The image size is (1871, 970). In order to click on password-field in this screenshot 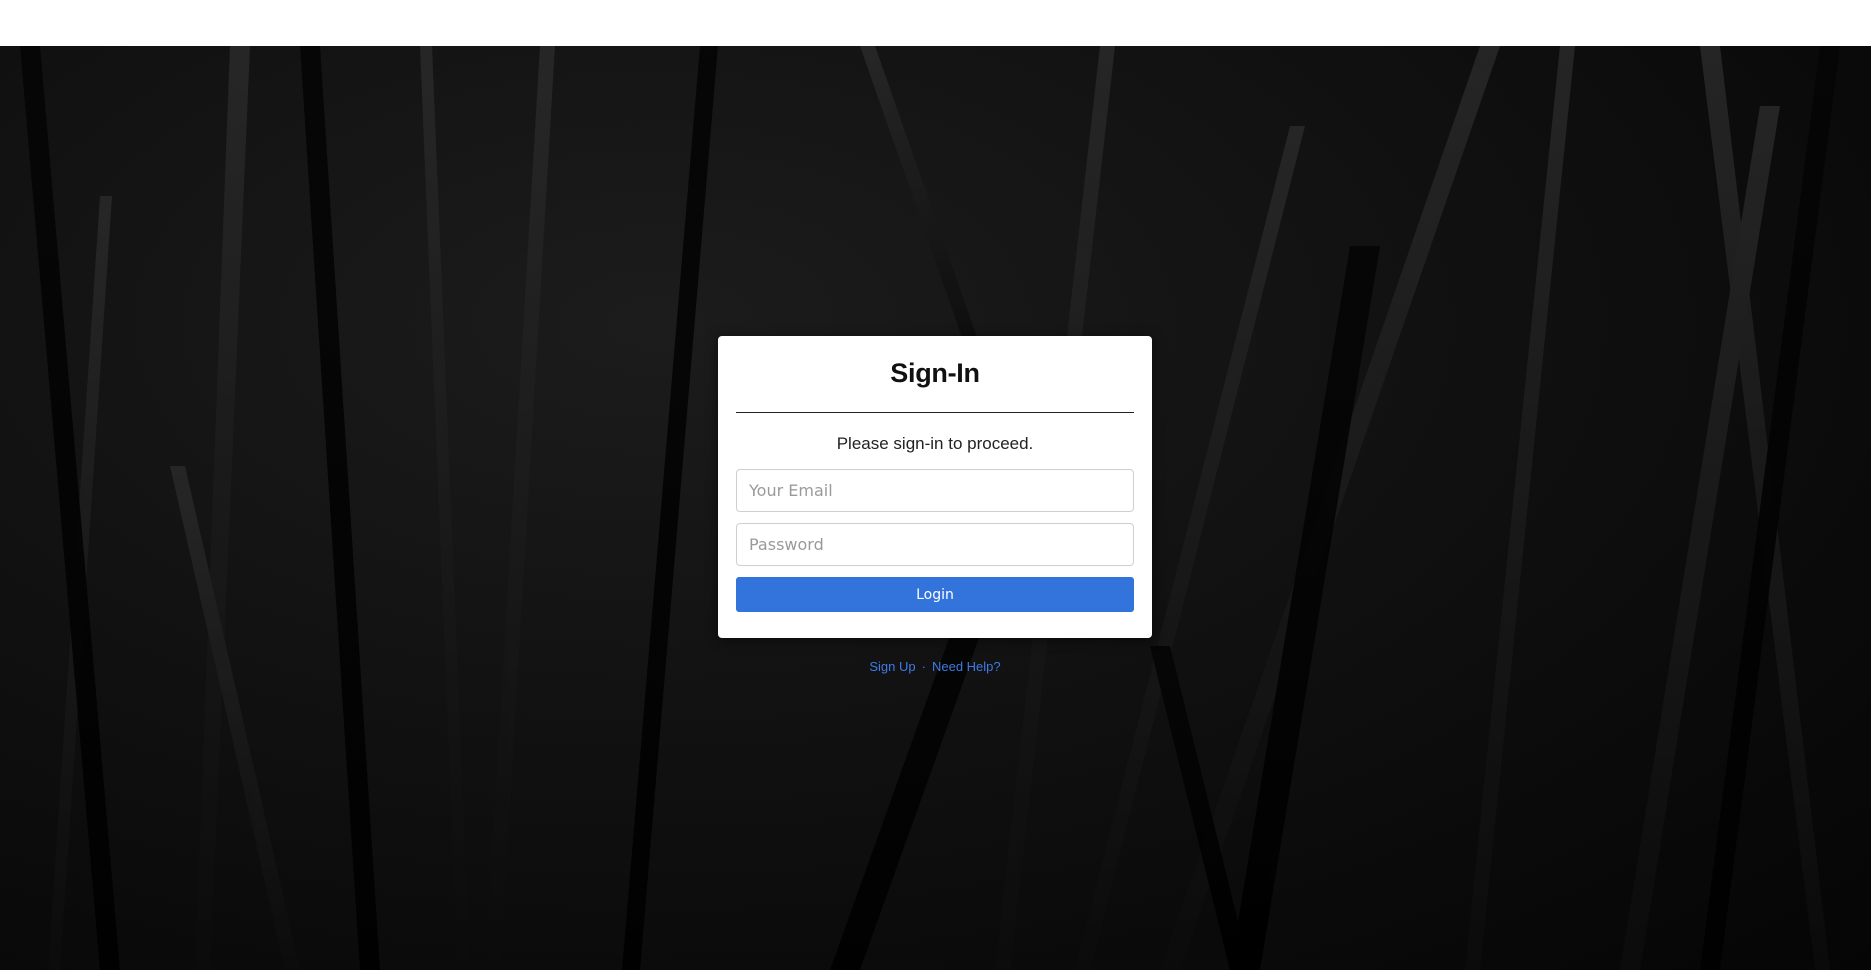, I will do `click(935, 544)`.